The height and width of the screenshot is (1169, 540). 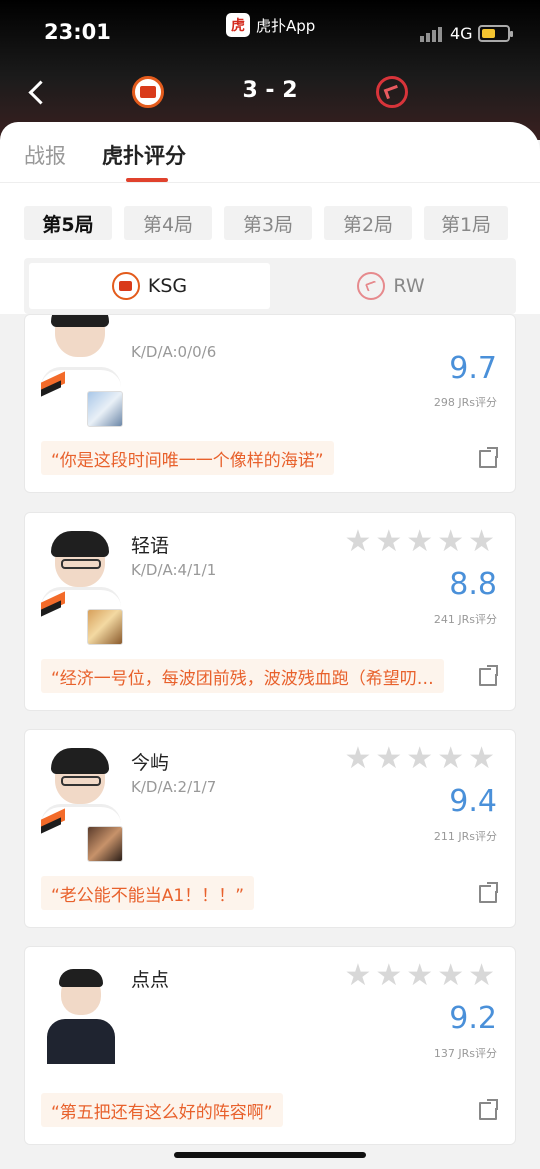 What do you see at coordinates (150, 980) in the screenshot?
I see `player-name: 点点` at bounding box center [150, 980].